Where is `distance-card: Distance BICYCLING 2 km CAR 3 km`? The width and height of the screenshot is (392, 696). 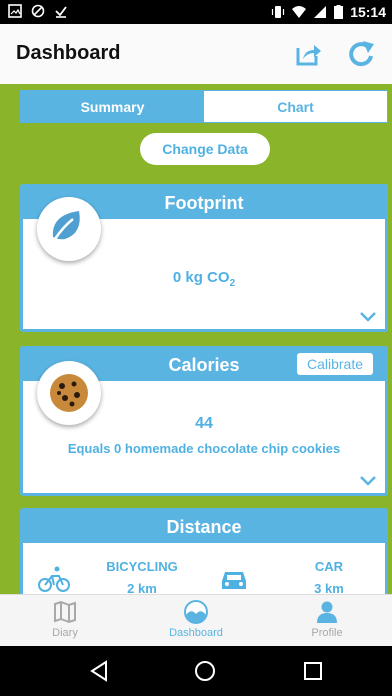
distance-card: Distance BICYCLING 2 km CAR 3 km is located at coordinates (204, 551).